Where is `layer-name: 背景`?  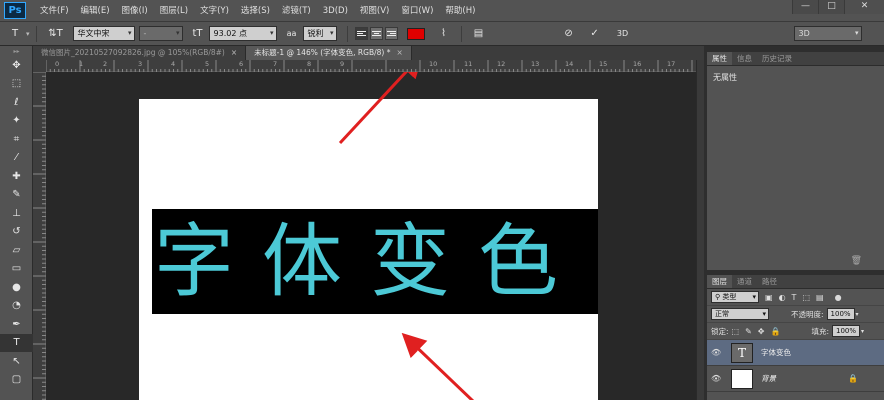
layer-name: 背景 is located at coordinates (768, 378).